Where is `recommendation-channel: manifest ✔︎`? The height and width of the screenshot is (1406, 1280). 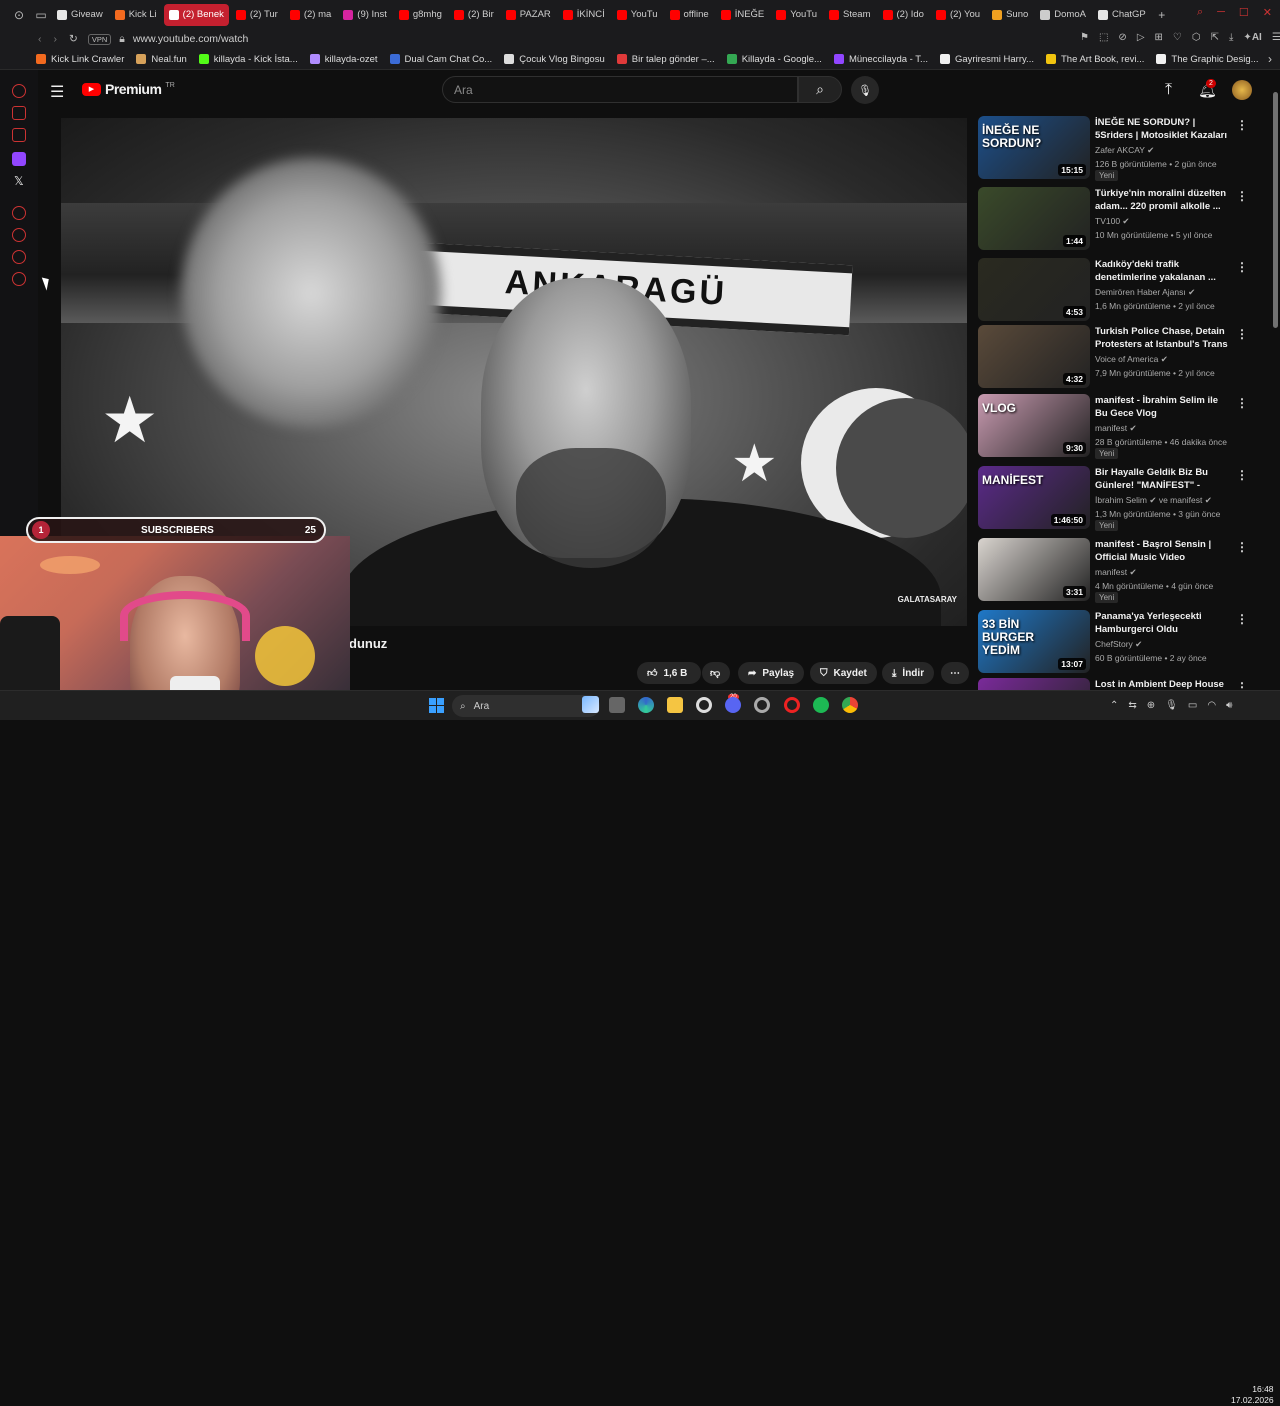 recommendation-channel: manifest ✔︎ is located at coordinates (1116, 428).